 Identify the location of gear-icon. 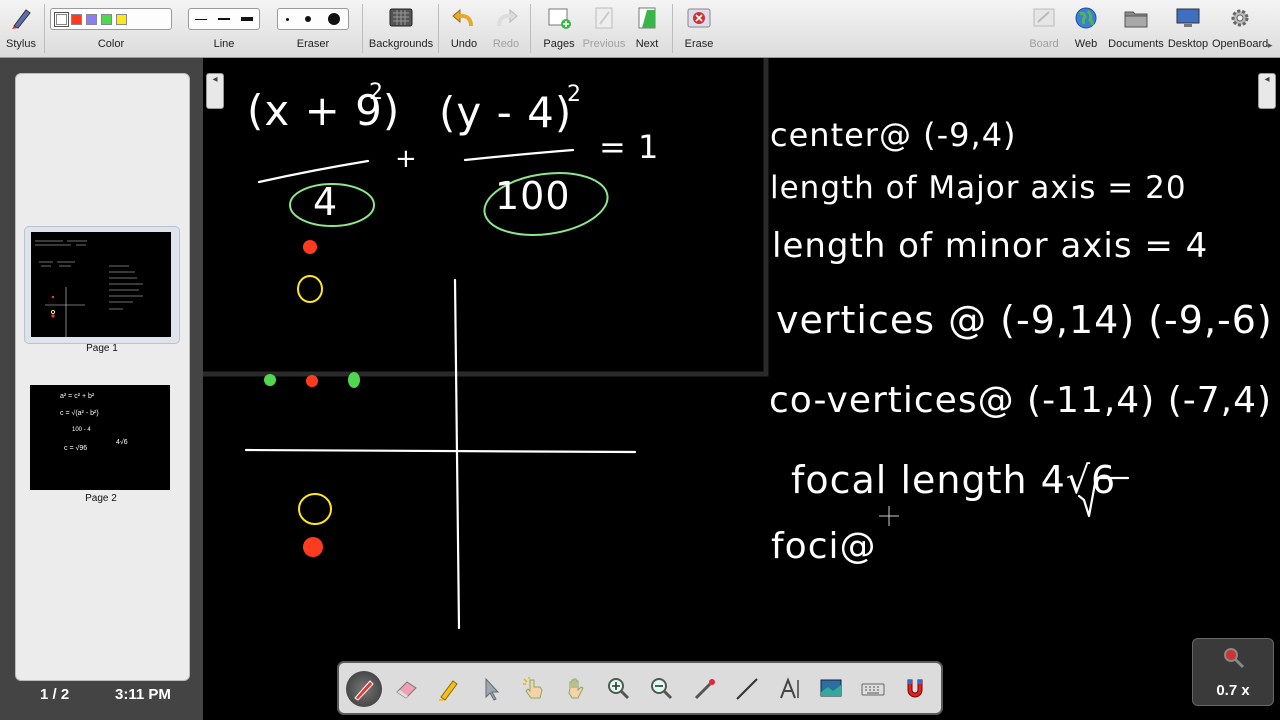
(1240, 18).